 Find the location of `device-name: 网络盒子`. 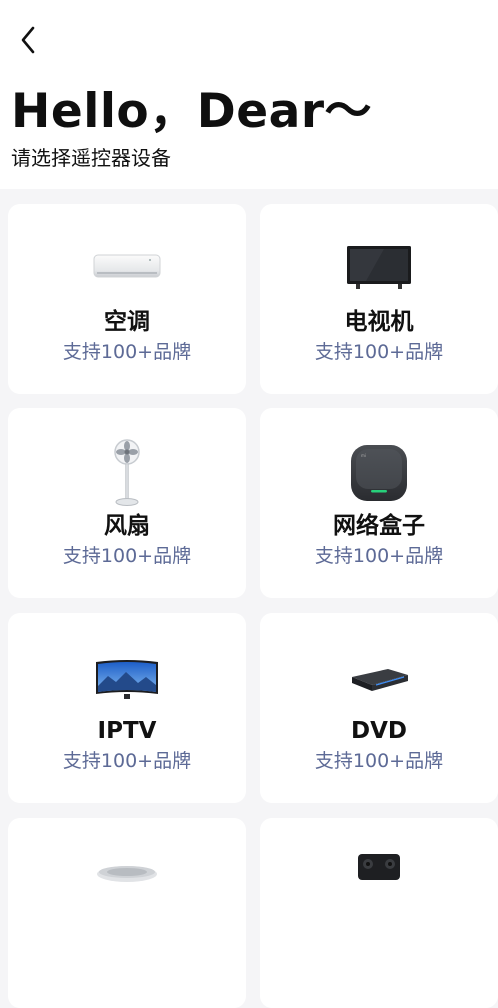

device-name: 网络盒子 is located at coordinates (379, 526).